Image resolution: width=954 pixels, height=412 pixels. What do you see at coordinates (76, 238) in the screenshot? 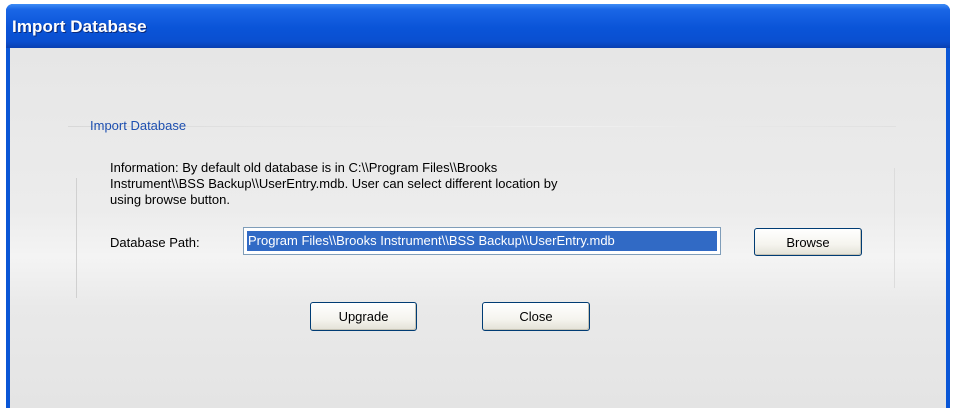
I see `group-box-border-left` at bounding box center [76, 238].